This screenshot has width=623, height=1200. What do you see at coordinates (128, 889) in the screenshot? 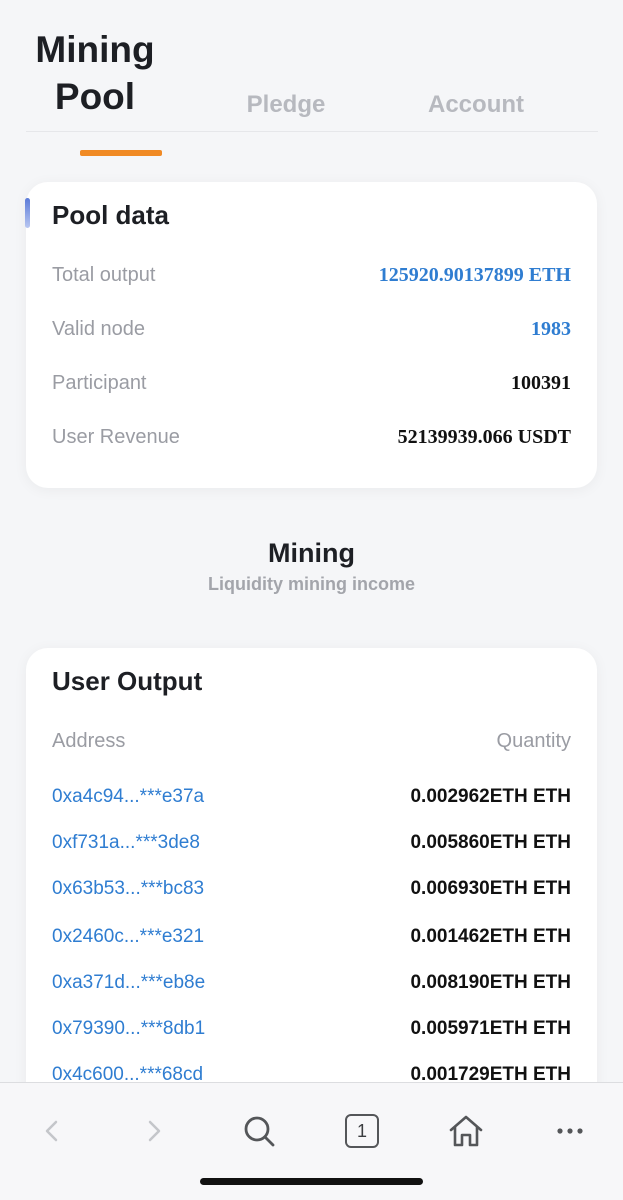
I see `output-address-link: 0x63b53...***bc83` at bounding box center [128, 889].